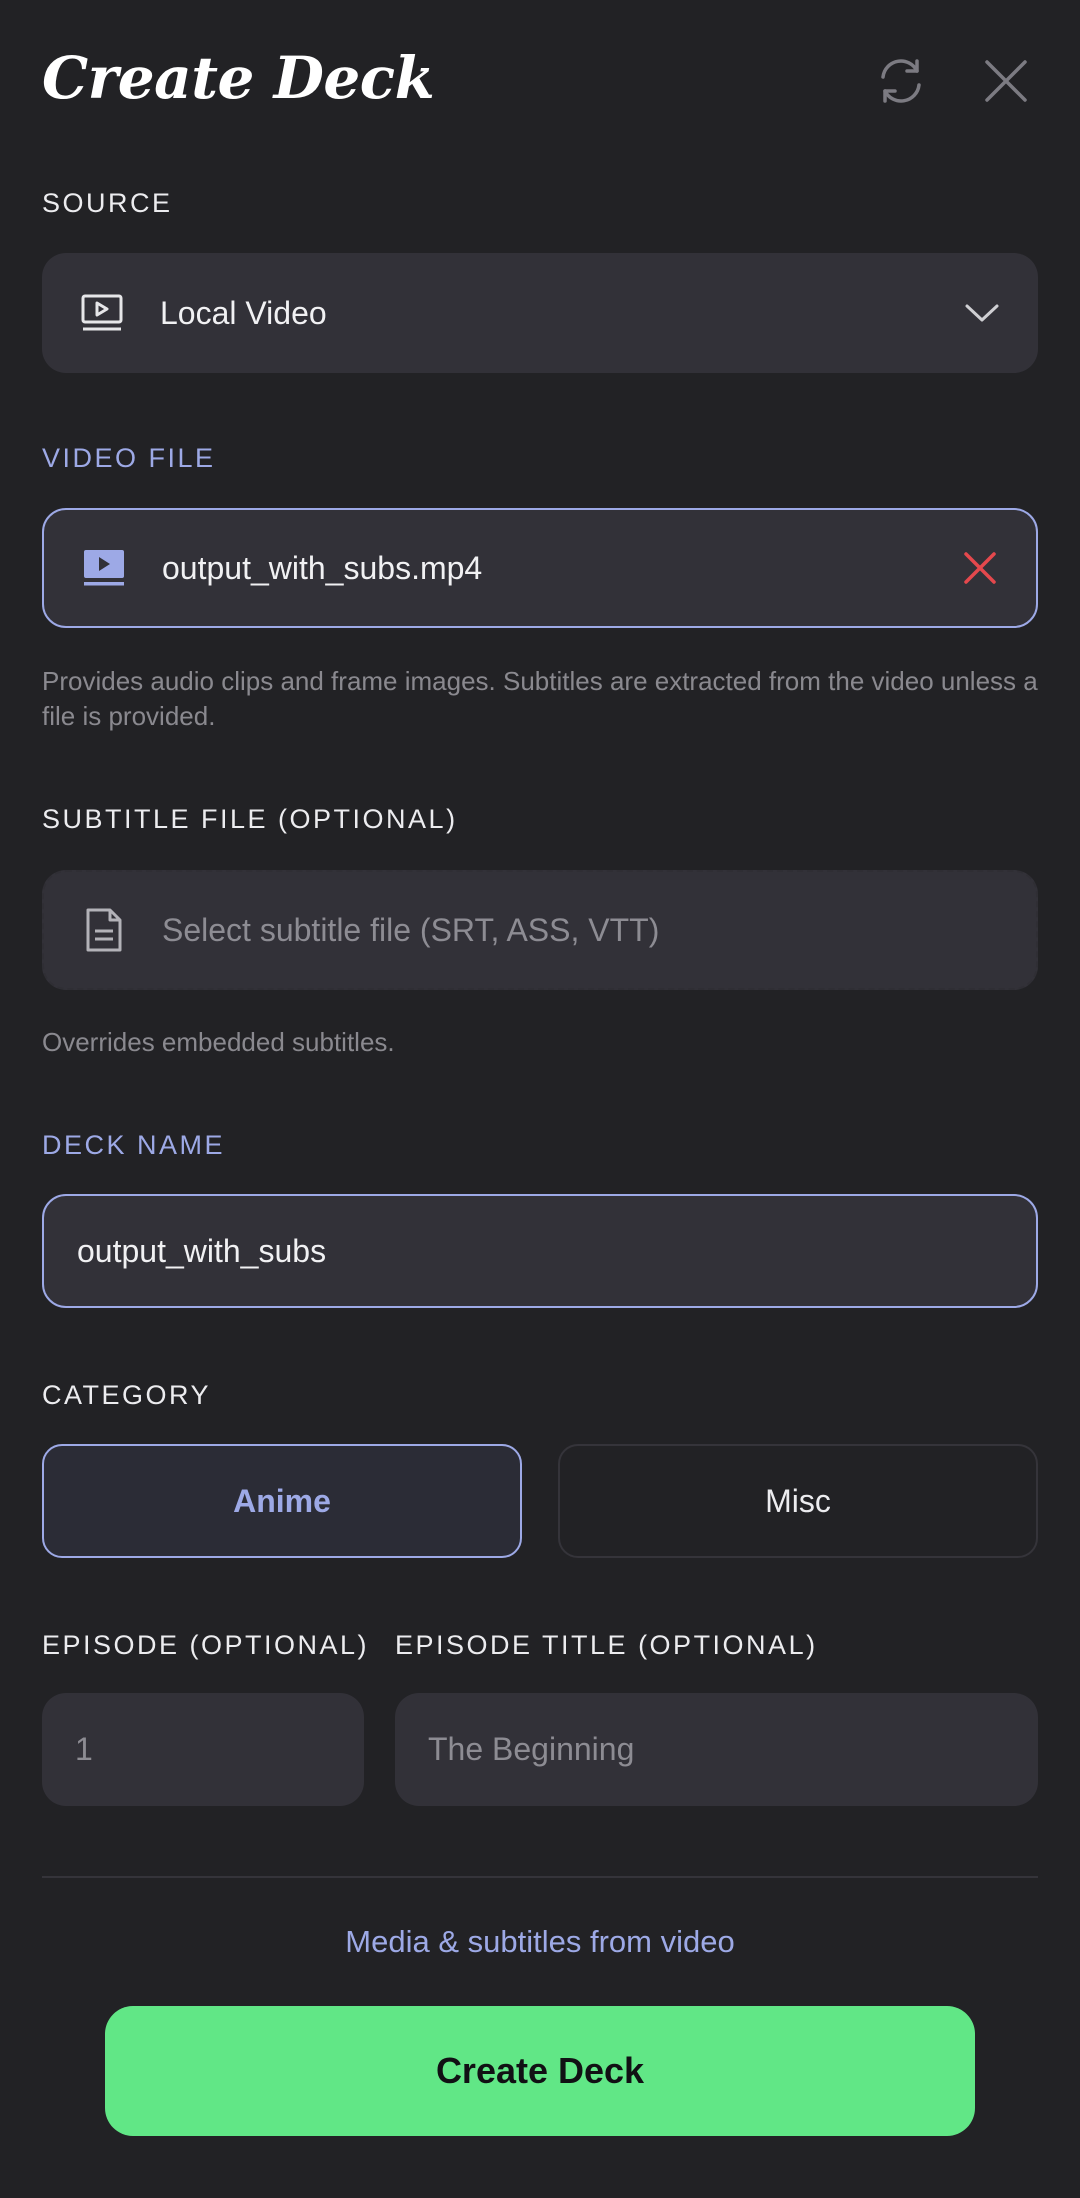 This screenshot has width=1080, height=2198. Describe the element at coordinates (540, 1941) in the screenshot. I see `media-source-note: Media & subtitles from video` at that location.